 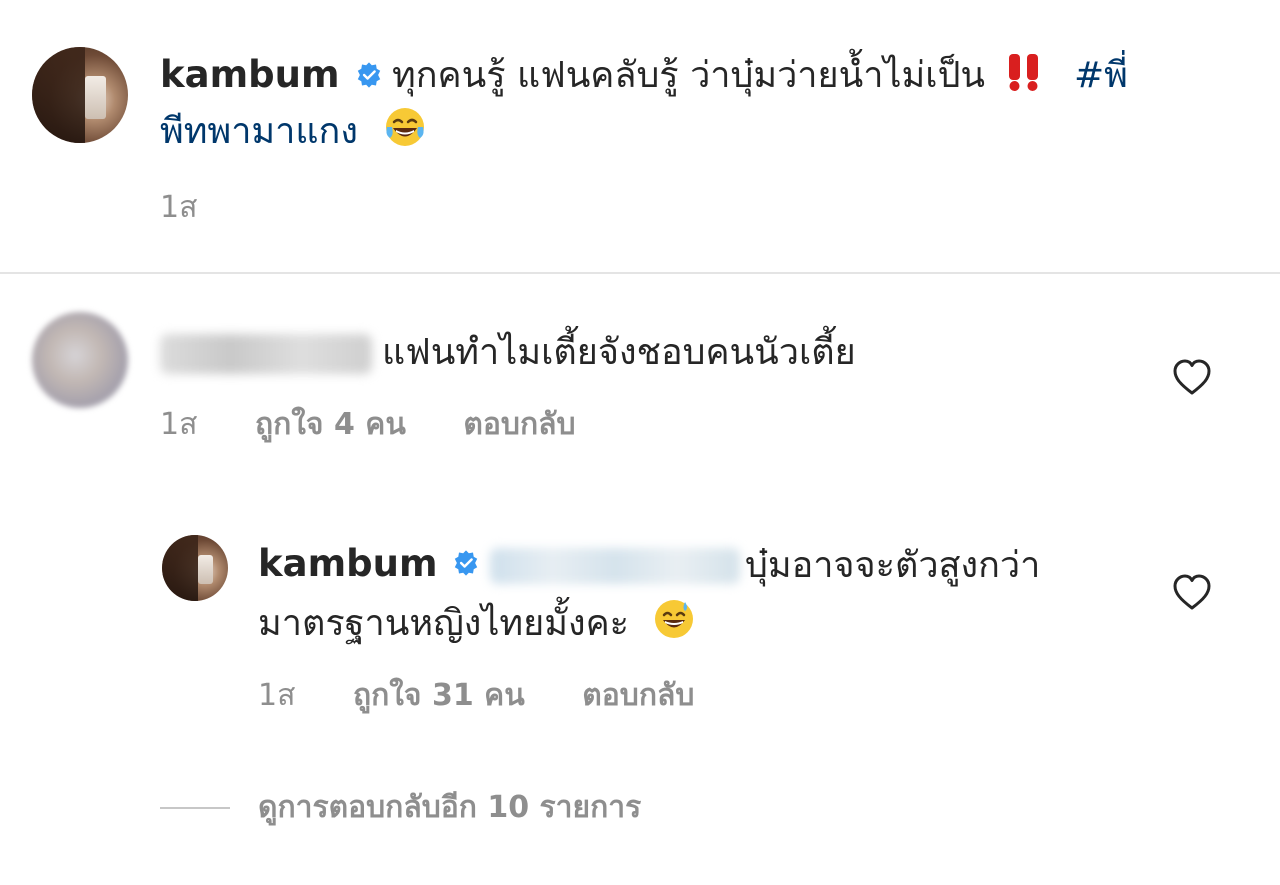 I want to click on view-more-replies-button: ดูการตอบกลับอีก 10 รายการ, so click(x=449, y=808).